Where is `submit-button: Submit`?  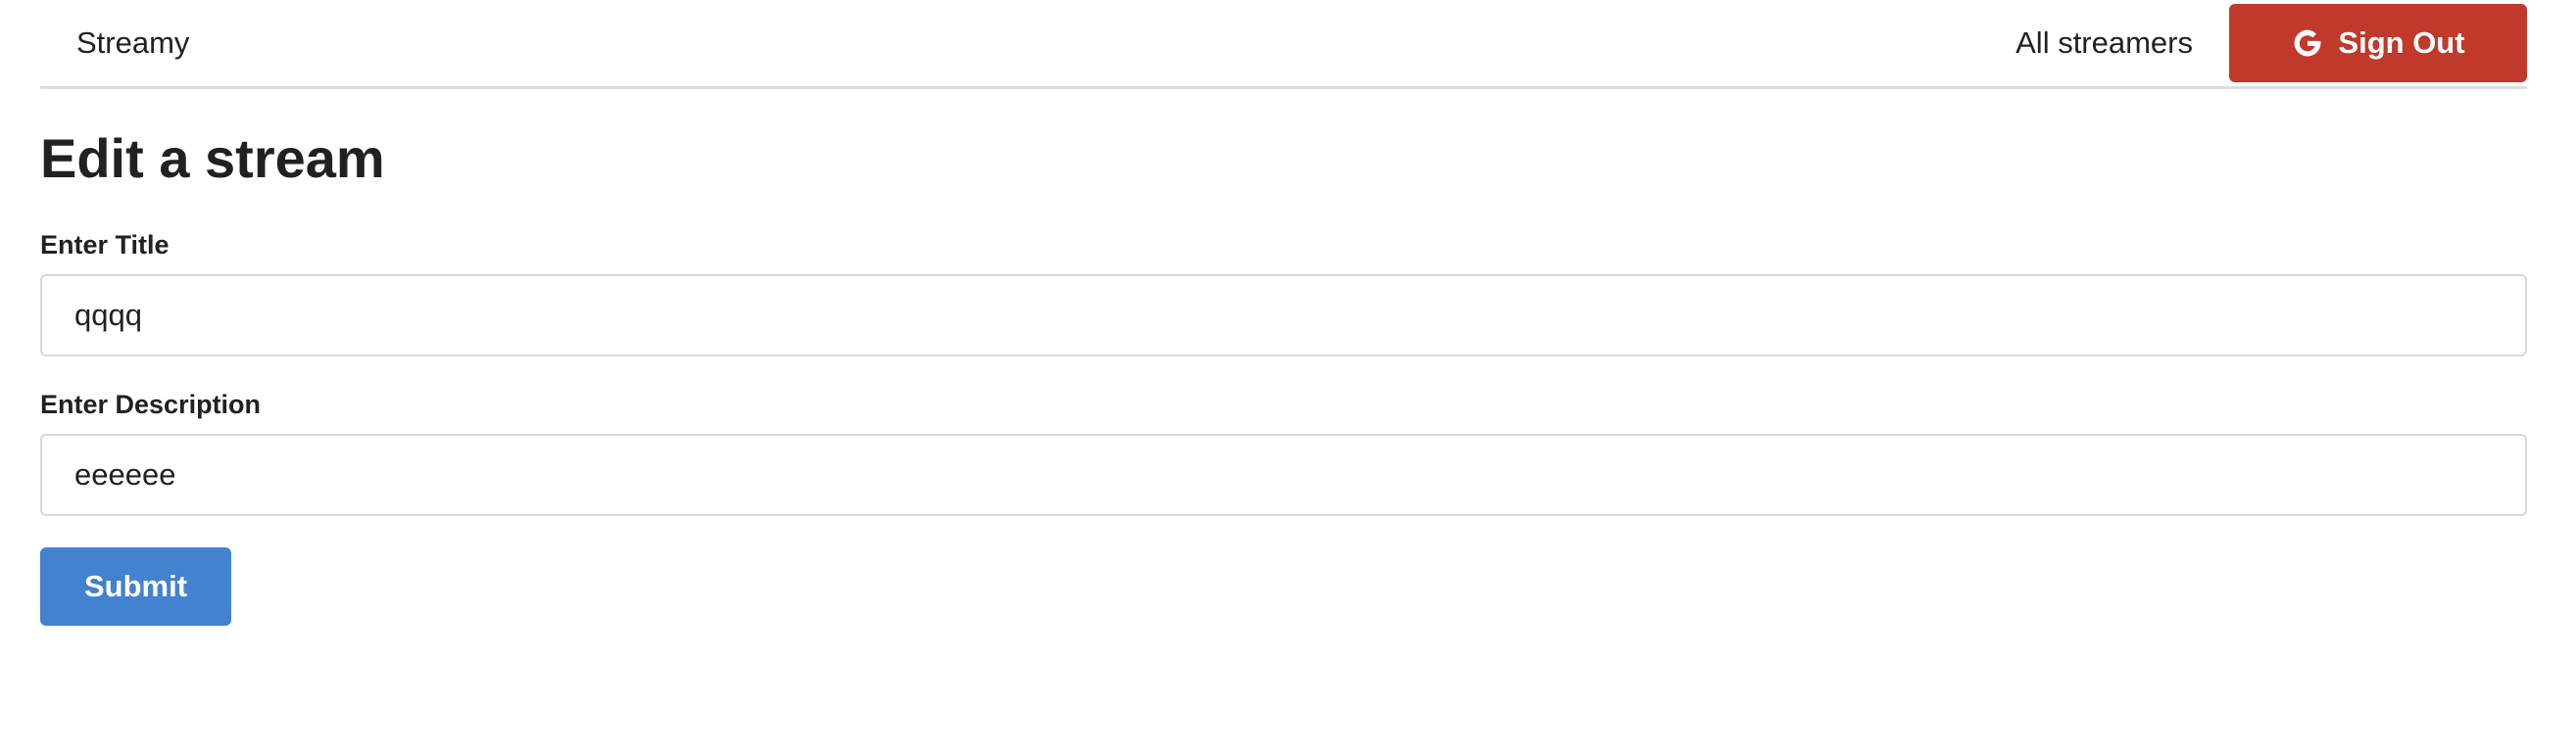
submit-button: Submit is located at coordinates (135, 586).